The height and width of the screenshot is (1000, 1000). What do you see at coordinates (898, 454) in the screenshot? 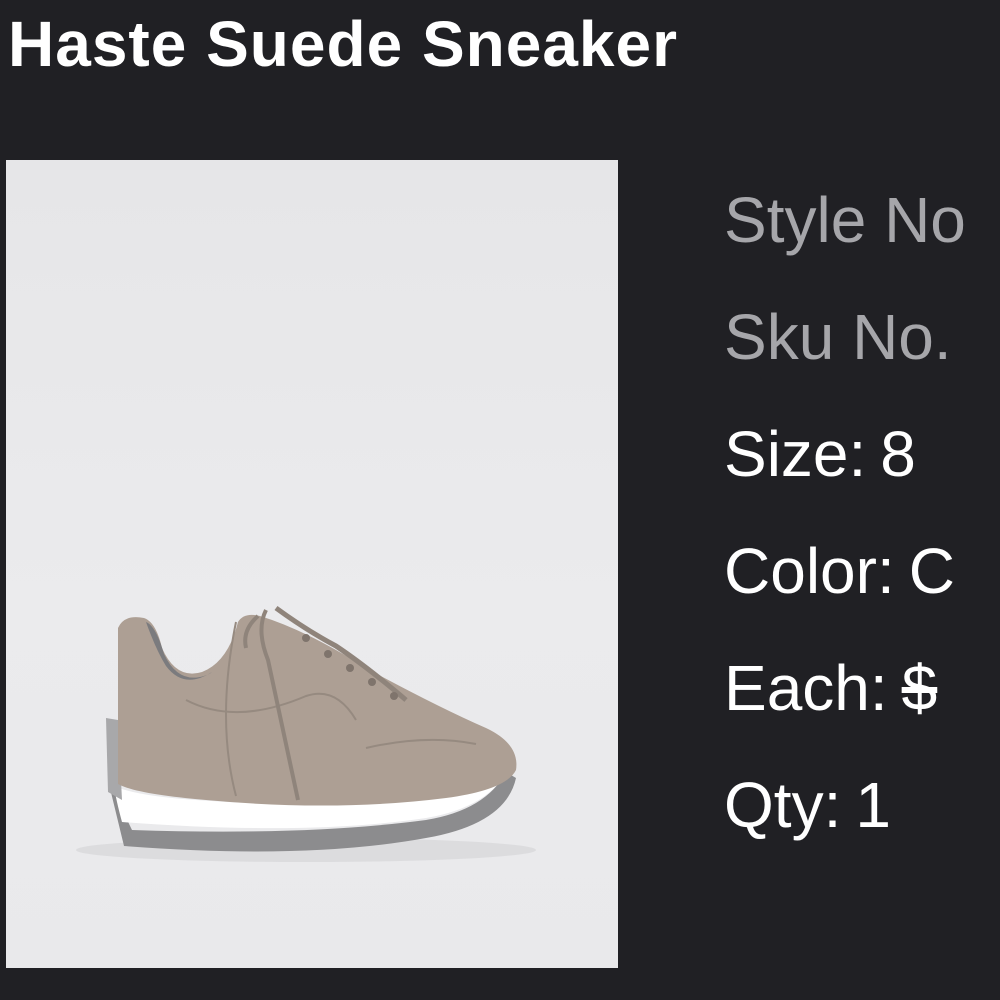
I see `size-value: 8` at bounding box center [898, 454].